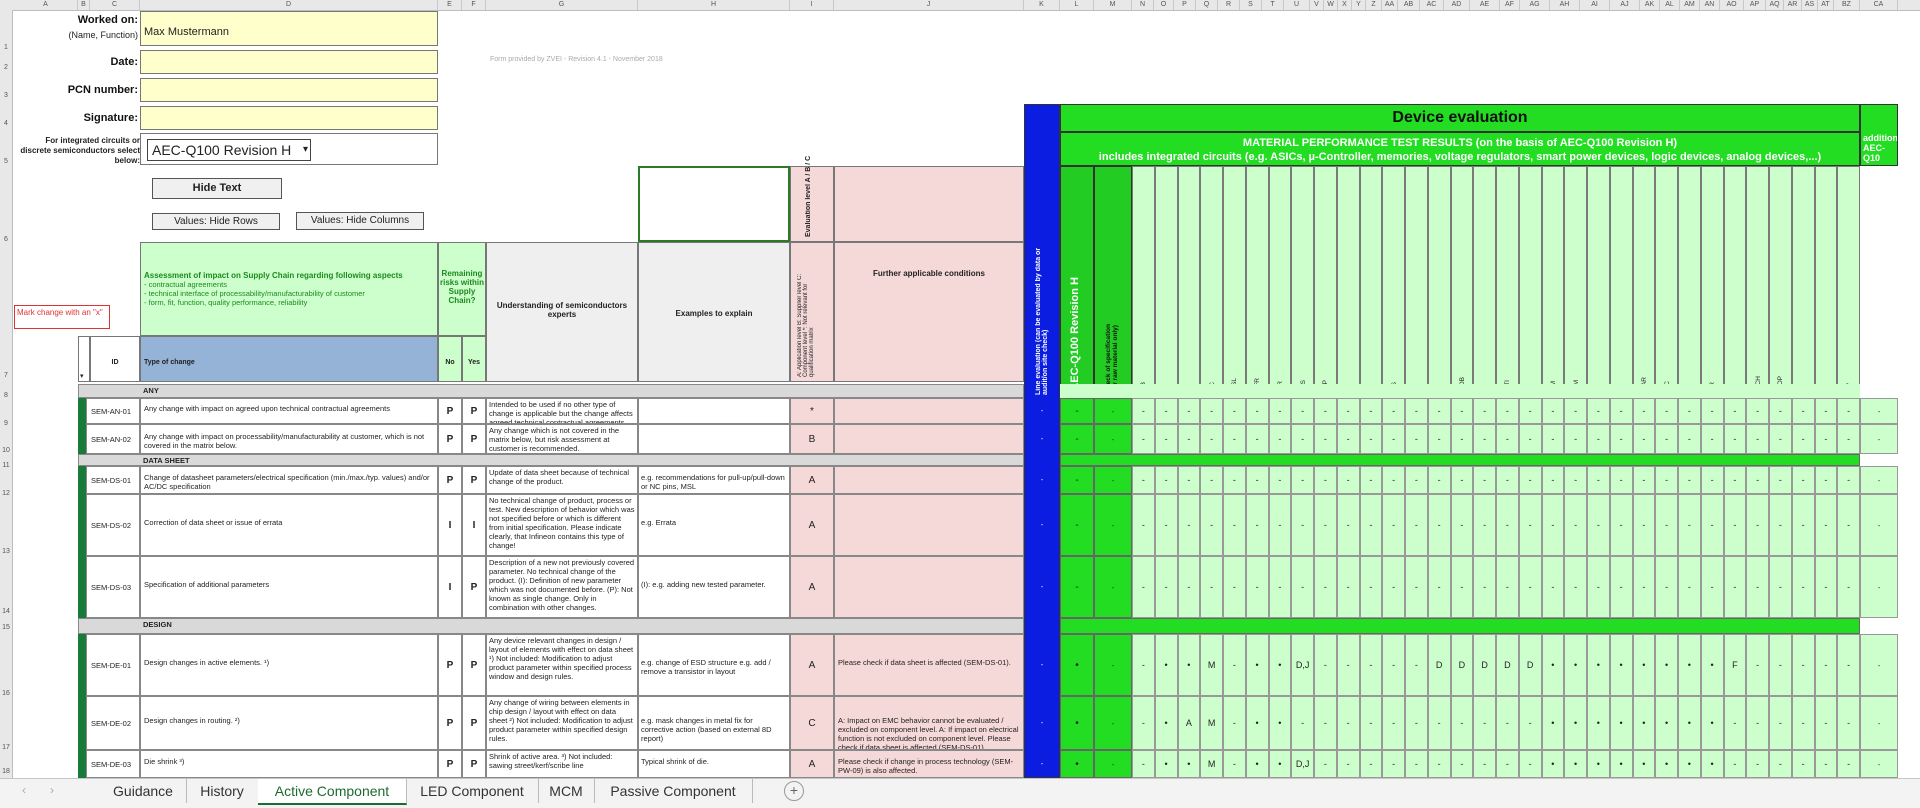 This screenshot has width=1920, height=808. What do you see at coordinates (1595, 5) in the screenshot?
I see `column-letter: AI` at bounding box center [1595, 5].